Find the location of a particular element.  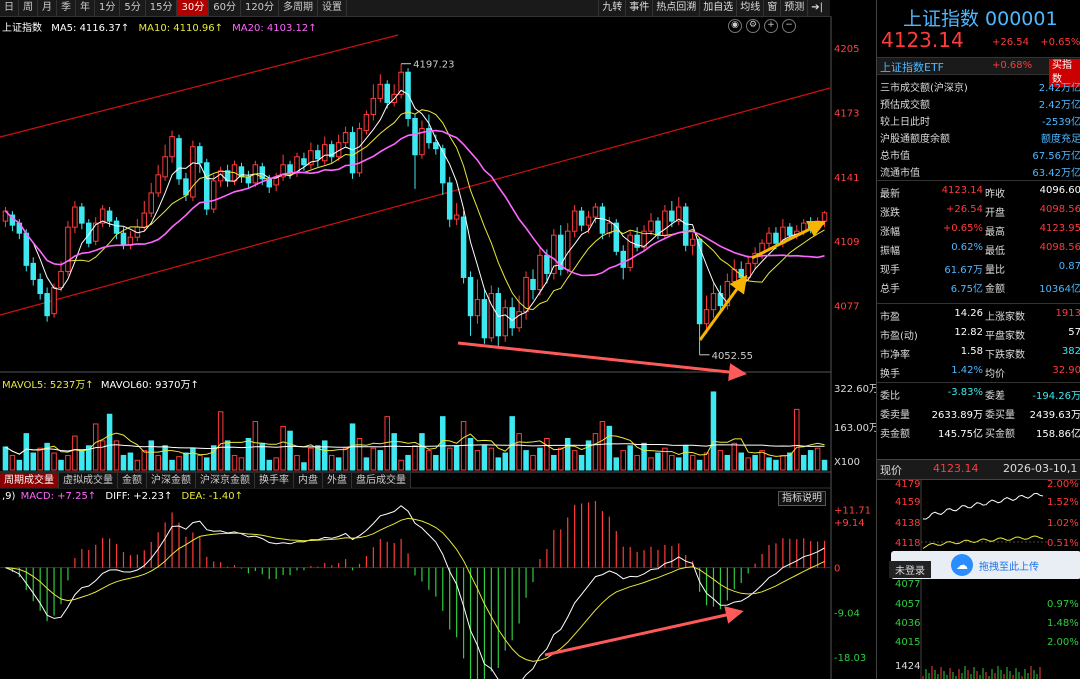

quote-value: 14.26 is located at coordinates (968, 313).